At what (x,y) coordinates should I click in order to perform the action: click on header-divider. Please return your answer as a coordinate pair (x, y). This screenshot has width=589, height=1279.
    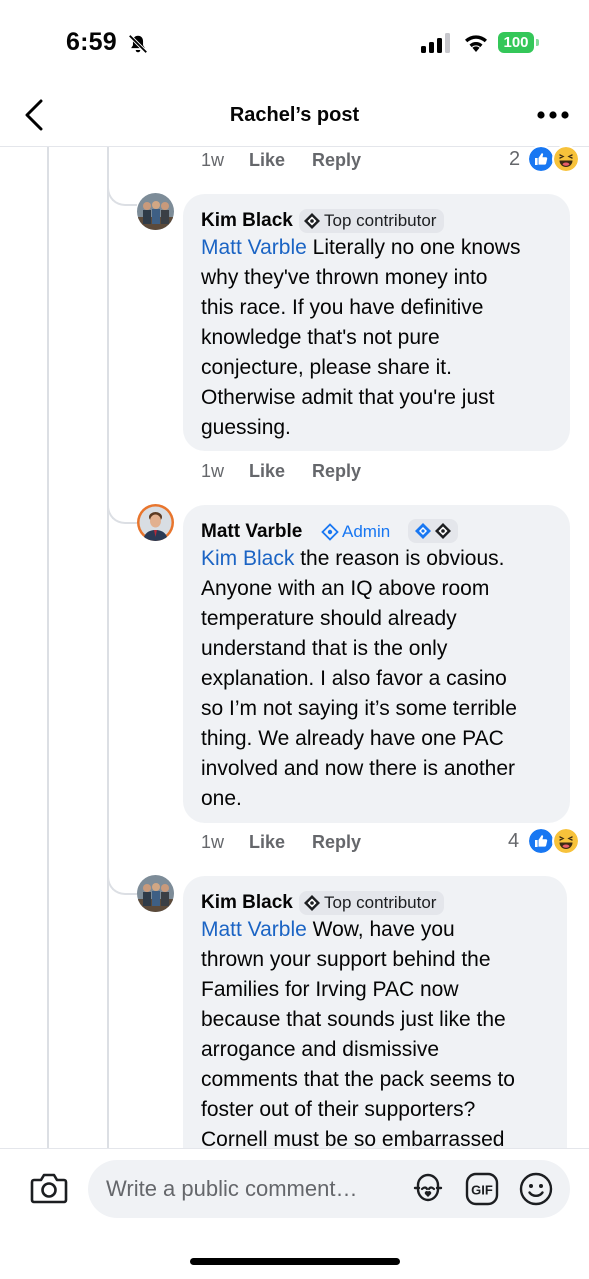
    Looking at the image, I should click on (294, 146).